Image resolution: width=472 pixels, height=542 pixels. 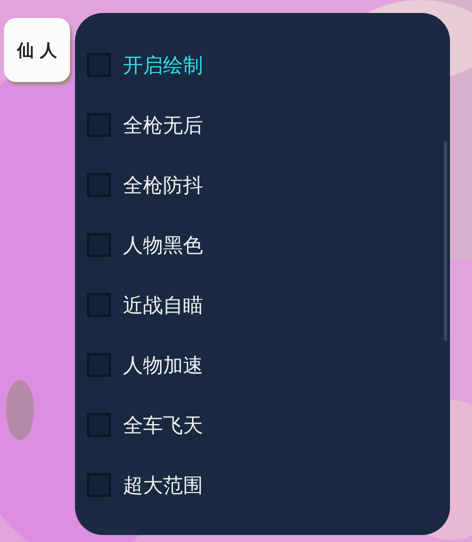 I want to click on option-label: 全枪防抖, so click(x=163, y=185).